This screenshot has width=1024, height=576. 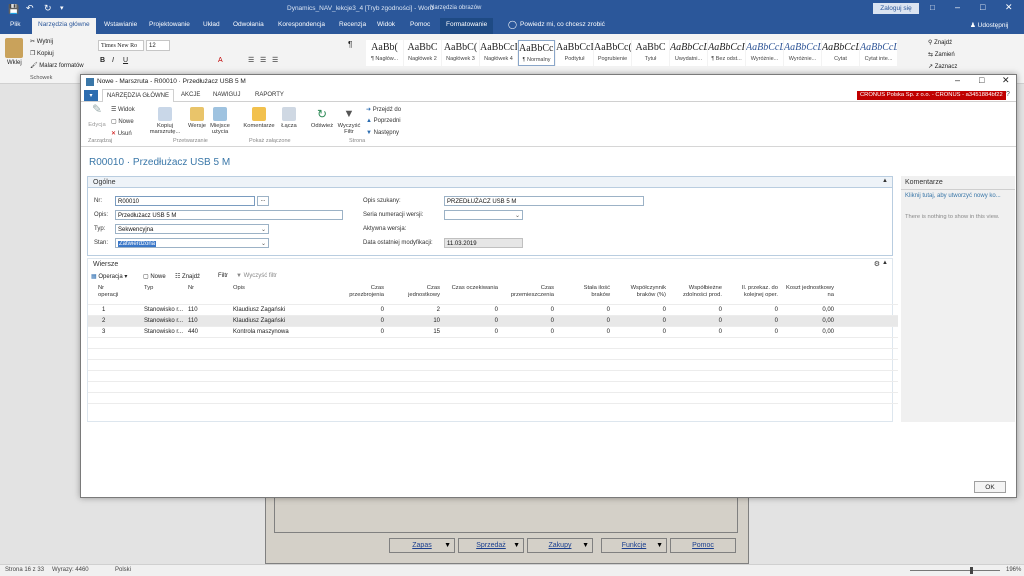 What do you see at coordinates (251, 60) in the screenshot?
I see `align-left-icon: ☰` at bounding box center [251, 60].